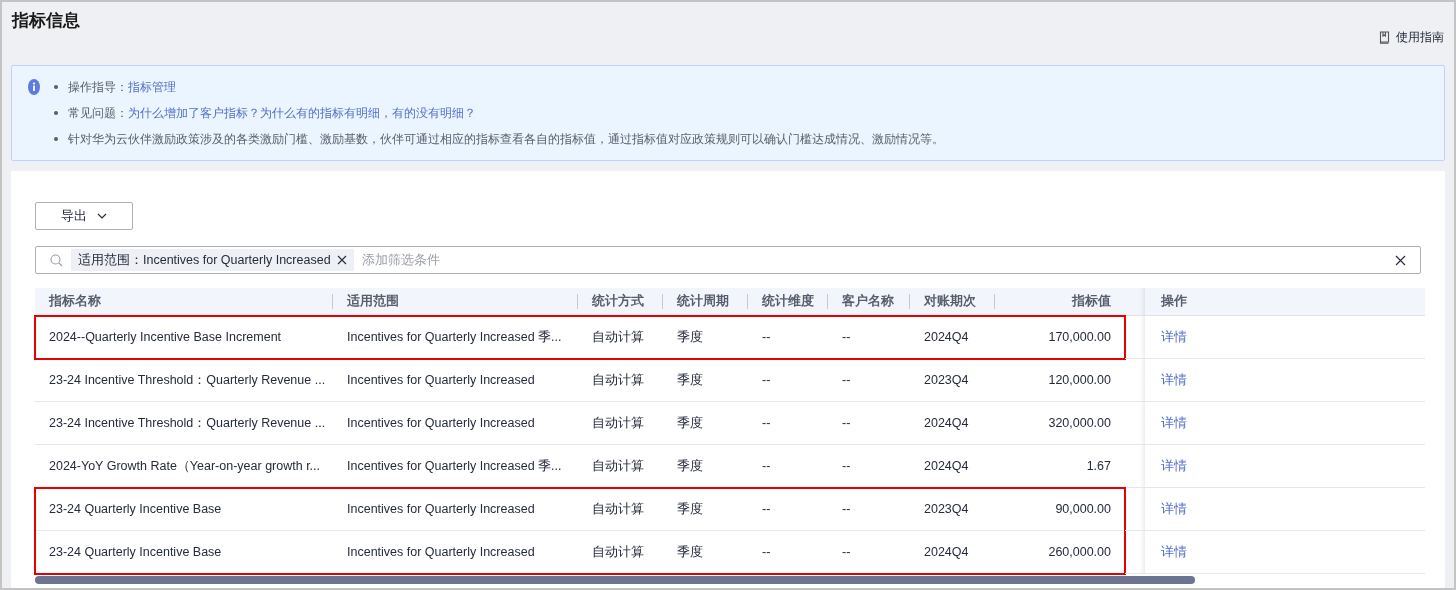 The height and width of the screenshot is (590, 1456). I want to click on page-title: 指标信息, so click(46, 21).